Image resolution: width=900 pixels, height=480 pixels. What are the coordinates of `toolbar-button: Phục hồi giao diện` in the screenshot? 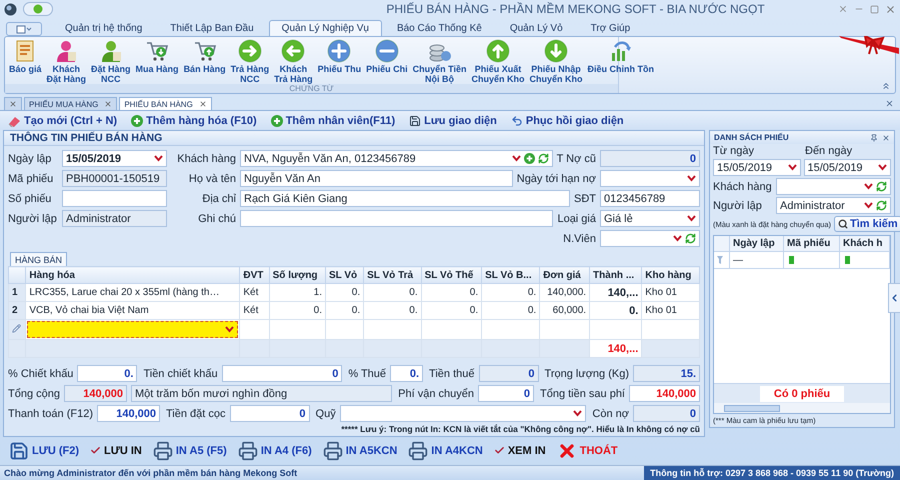 It's located at (567, 120).